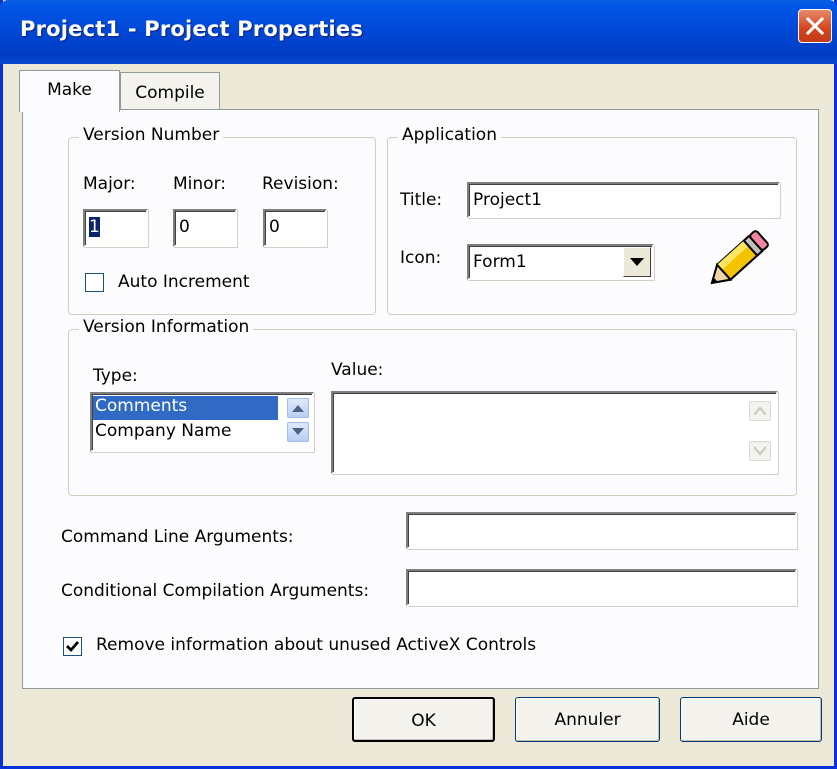 This screenshot has width=837, height=769. I want to click on window-title: Project1 - Project Properties, so click(192, 29).